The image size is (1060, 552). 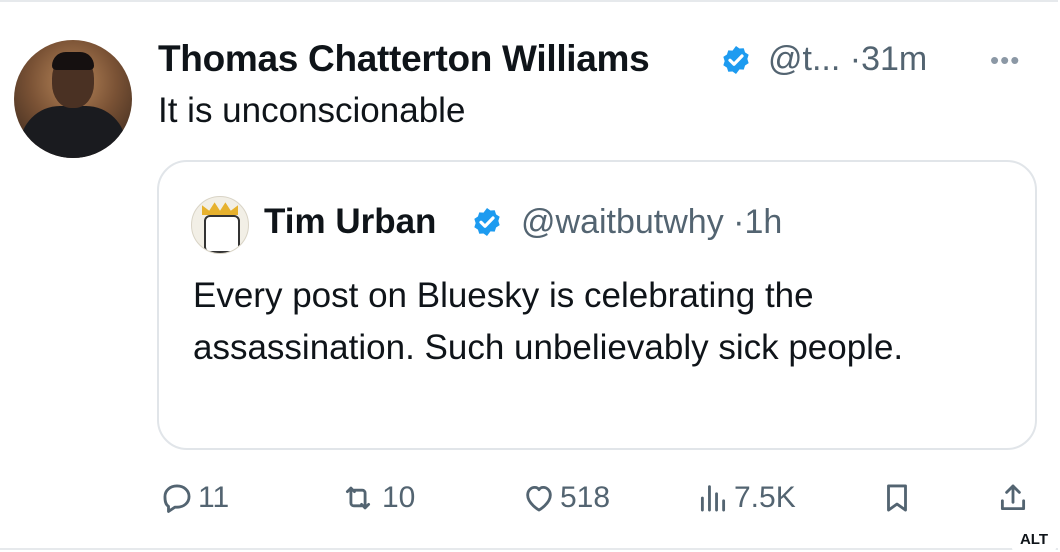 What do you see at coordinates (487, 222) in the screenshot?
I see `quoted-verified-badge-icon` at bounding box center [487, 222].